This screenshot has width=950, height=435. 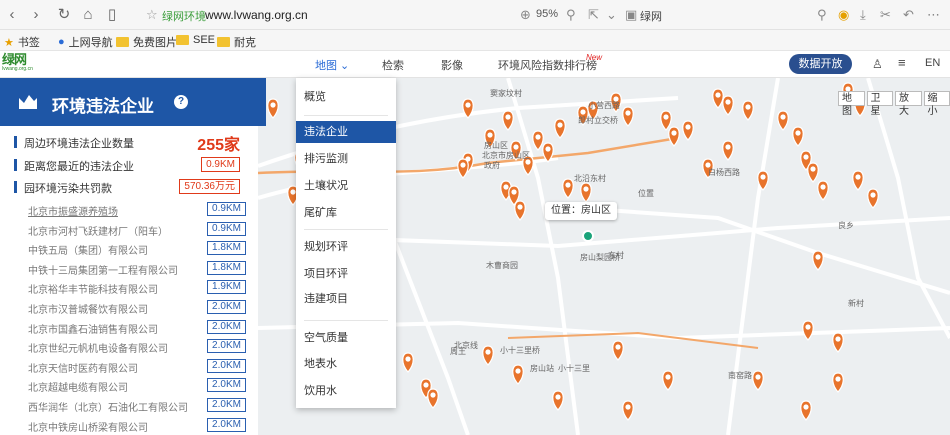 I want to click on enterprise-name: 中铁五局（集团）有限公司, so click(x=88, y=249).